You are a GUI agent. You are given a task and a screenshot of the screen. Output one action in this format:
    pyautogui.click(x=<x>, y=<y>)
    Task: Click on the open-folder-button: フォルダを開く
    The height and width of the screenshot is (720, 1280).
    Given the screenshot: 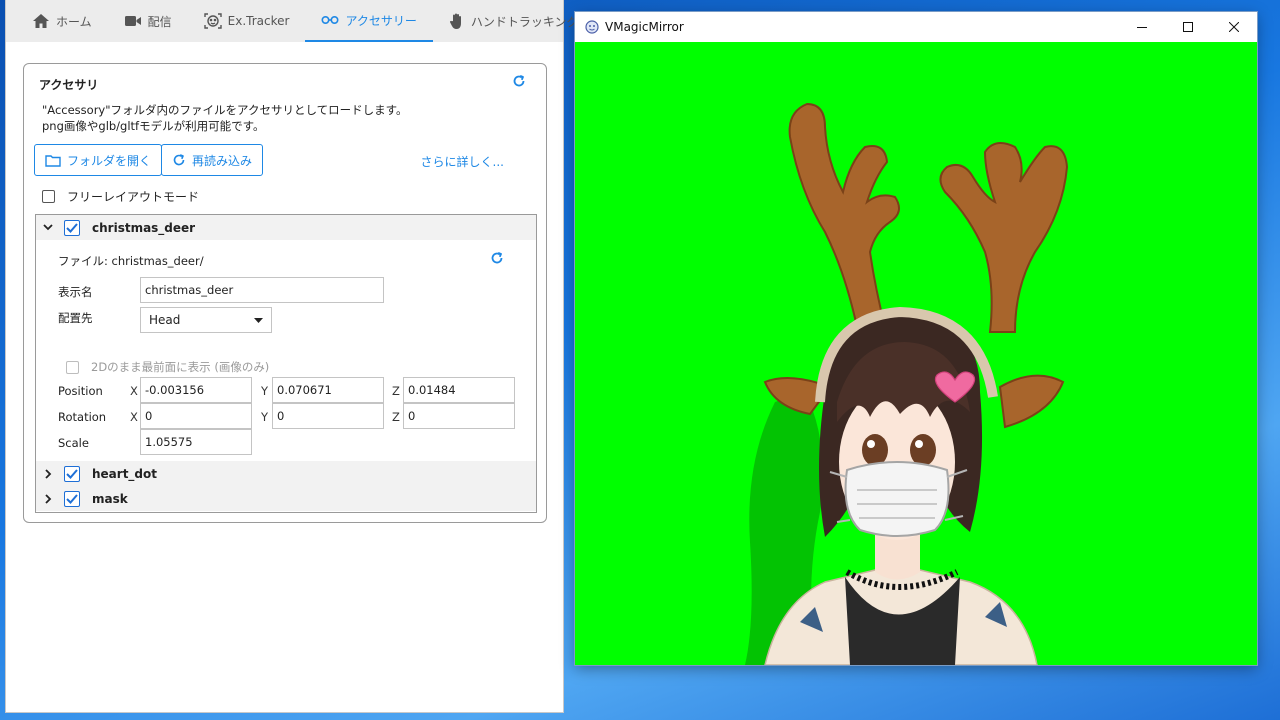 What is the action you would take?
    pyautogui.click(x=98, y=160)
    